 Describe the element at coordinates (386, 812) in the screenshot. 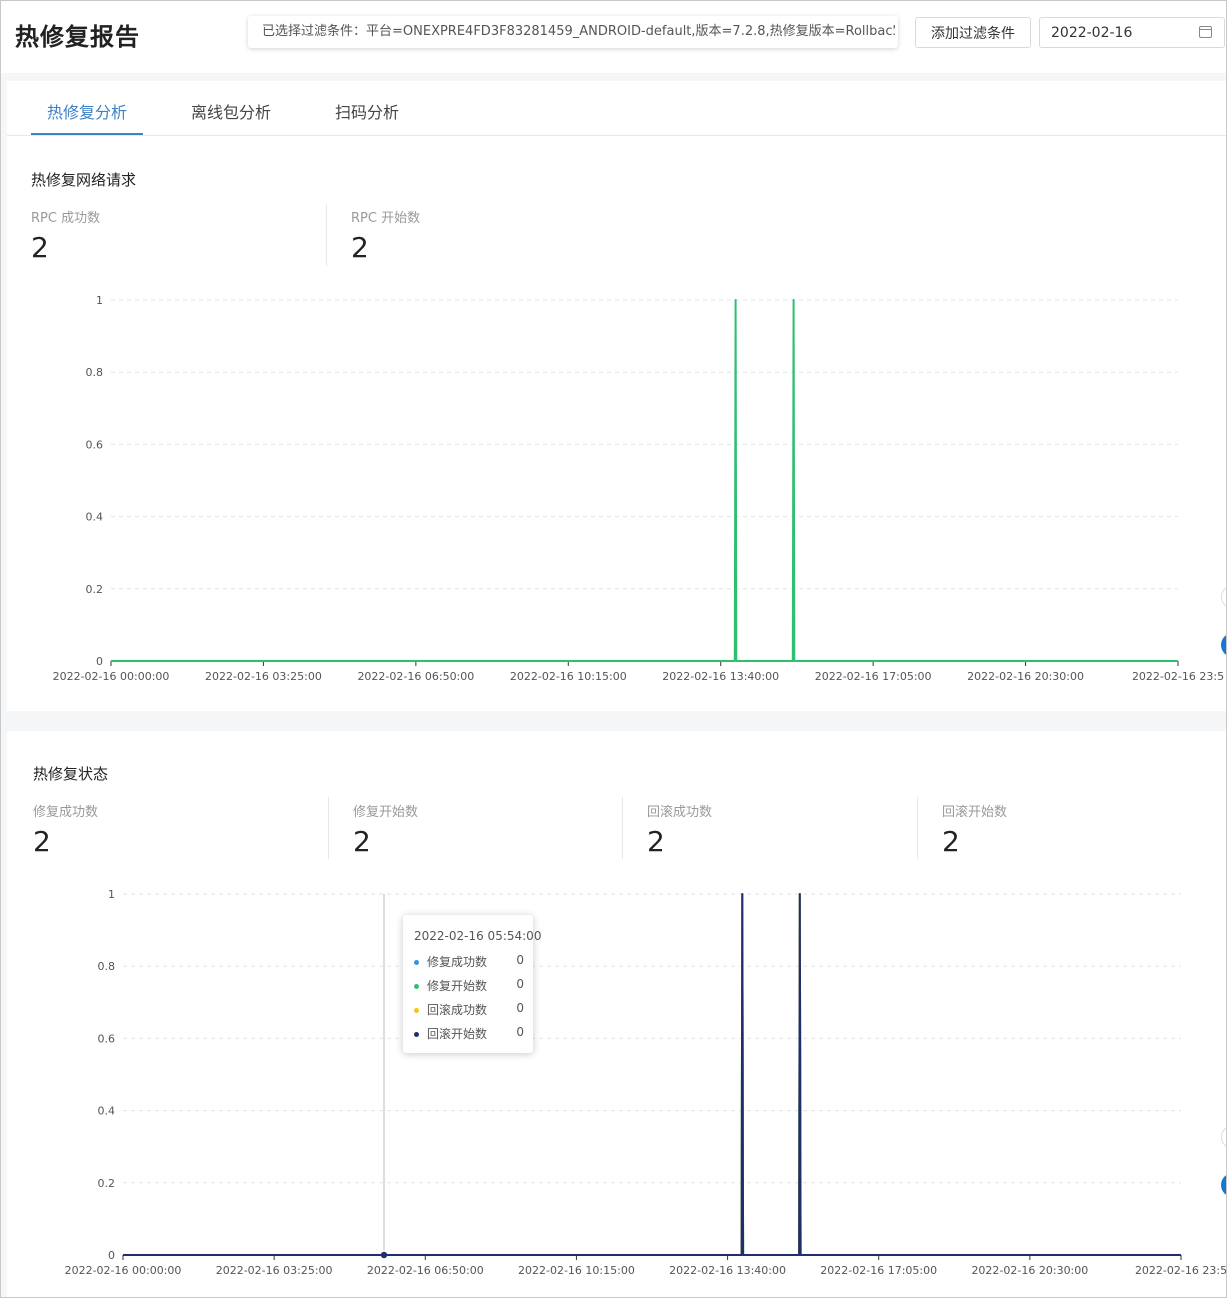

I see `stat-label: 修复开始数` at that location.